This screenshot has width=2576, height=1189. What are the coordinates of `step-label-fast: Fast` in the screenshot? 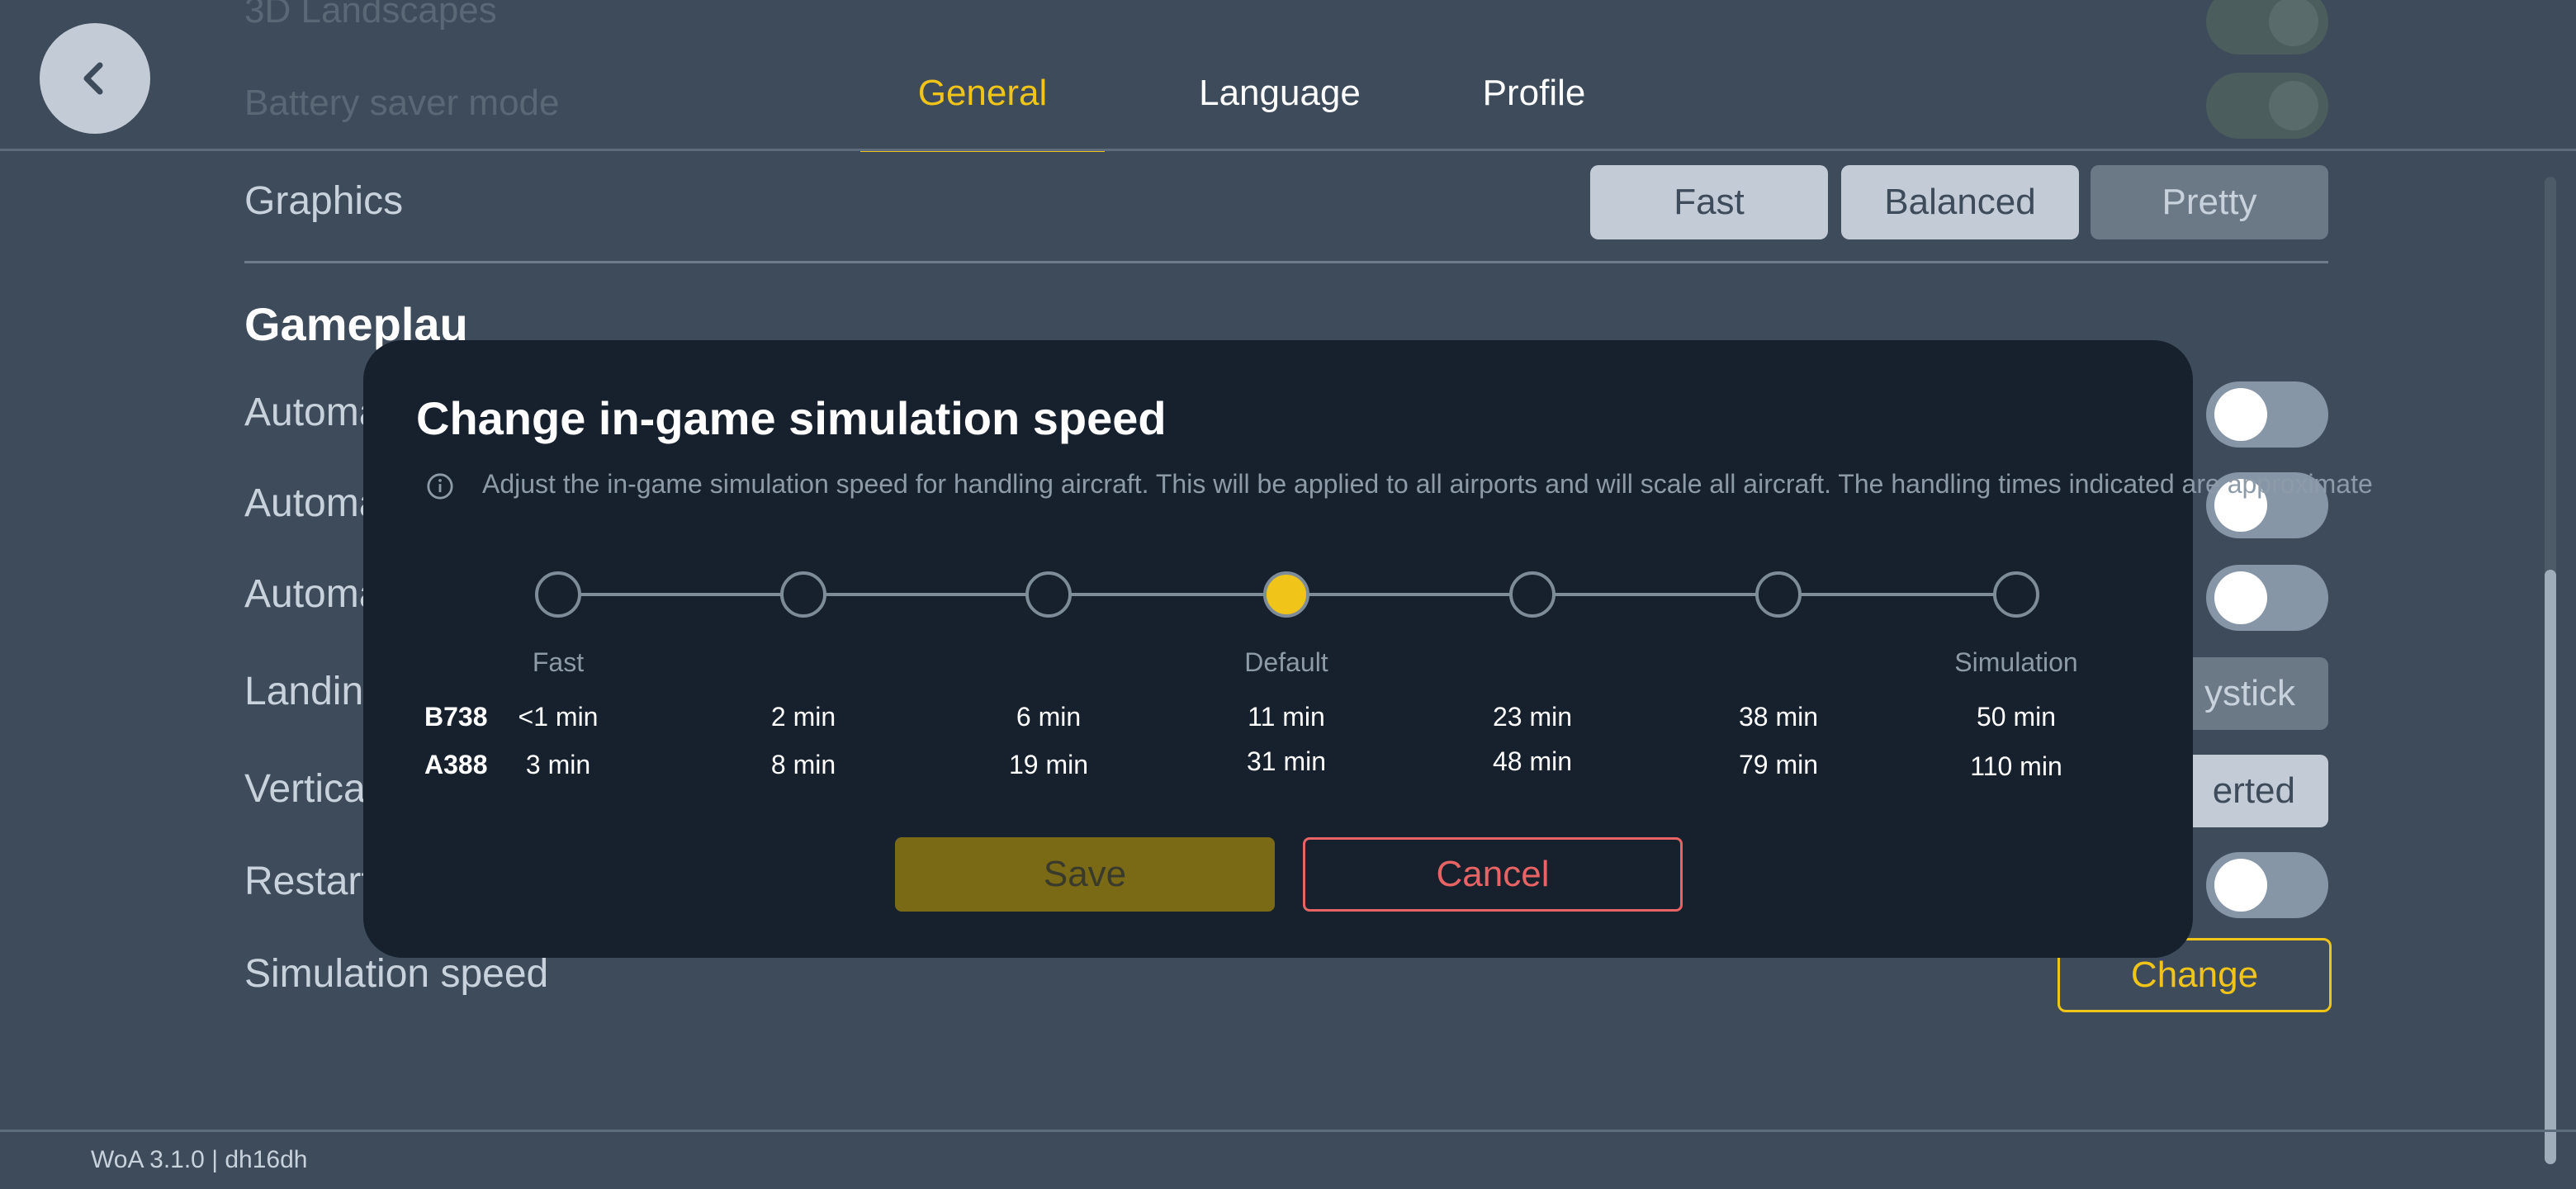 It's located at (558, 662).